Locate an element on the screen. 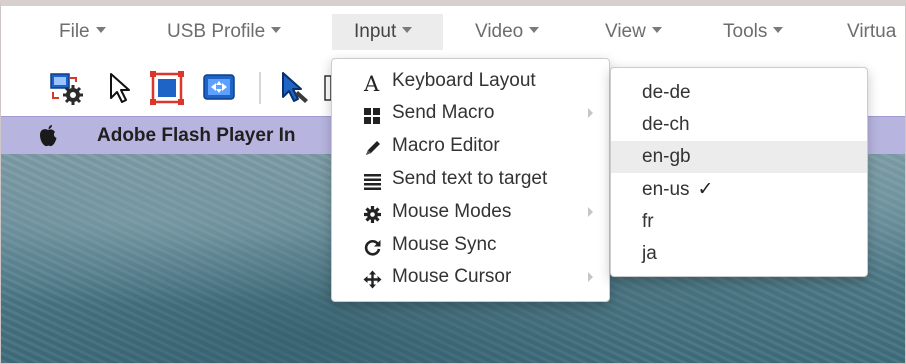  menu-item-send-macro: Send Macro is located at coordinates (470, 113).